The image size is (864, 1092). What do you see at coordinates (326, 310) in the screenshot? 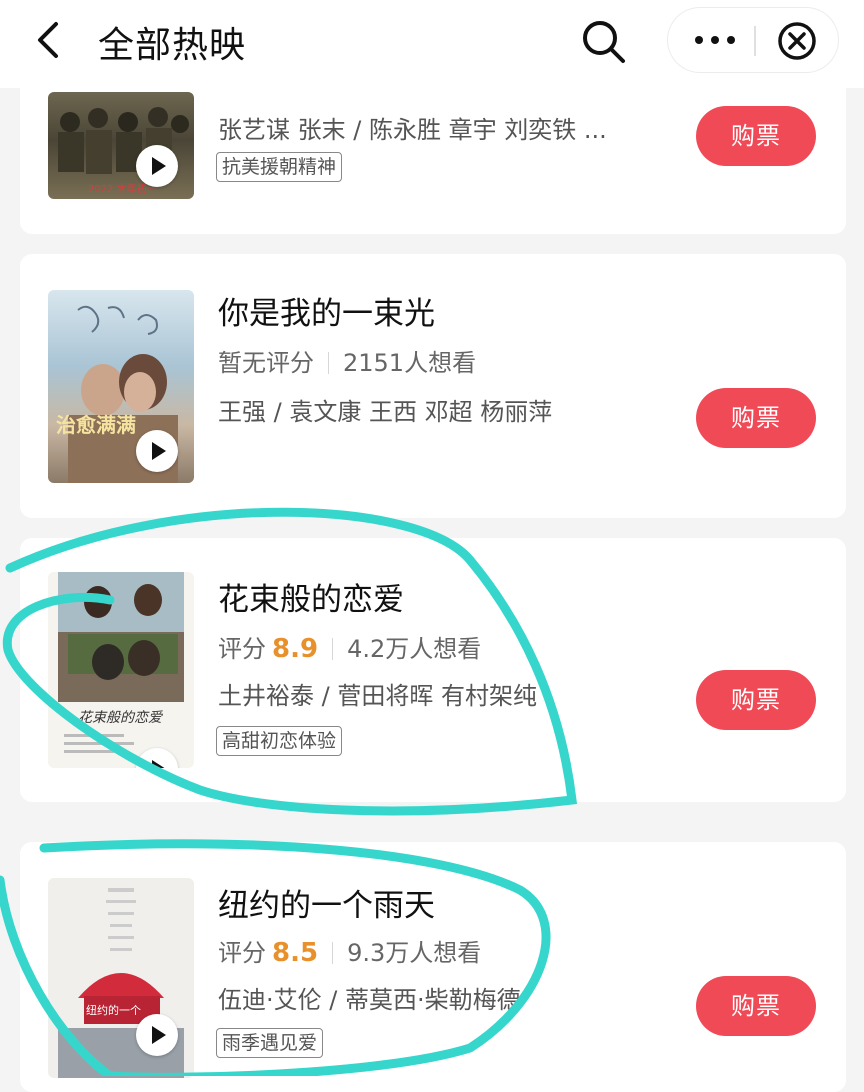
I see `movie-title: 你是我的一束光` at bounding box center [326, 310].